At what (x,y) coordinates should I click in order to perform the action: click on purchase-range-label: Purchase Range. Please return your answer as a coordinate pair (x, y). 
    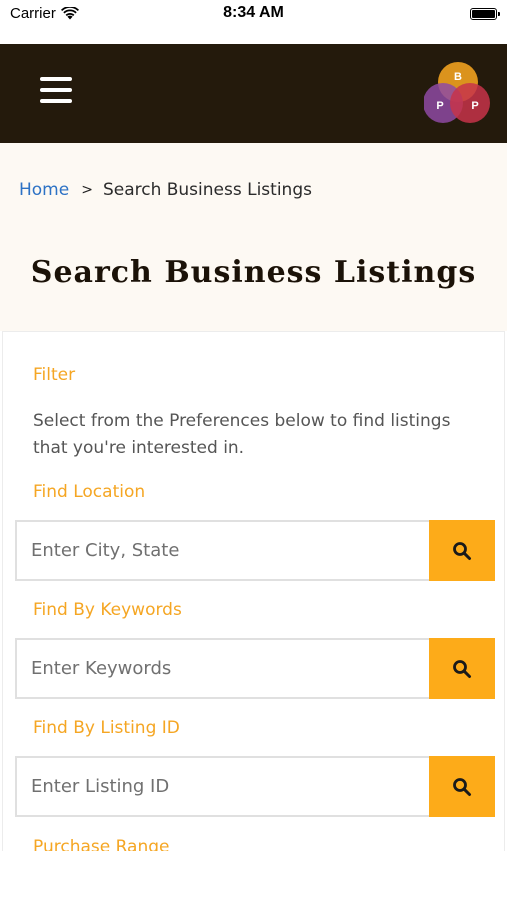
    Looking at the image, I should click on (101, 844).